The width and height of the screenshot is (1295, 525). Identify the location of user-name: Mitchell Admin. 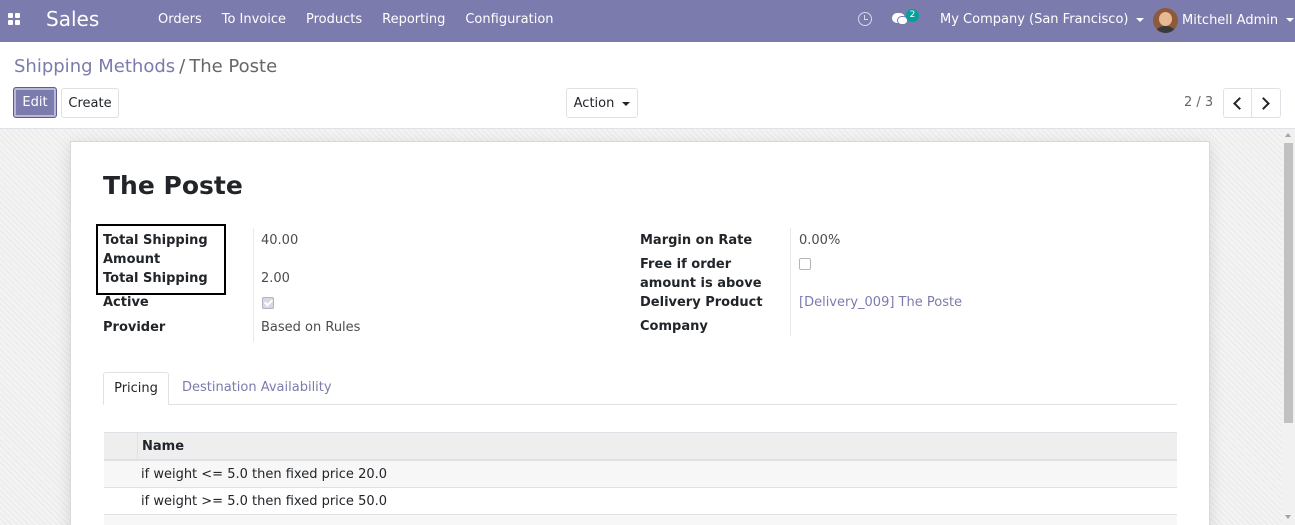
(1230, 20).